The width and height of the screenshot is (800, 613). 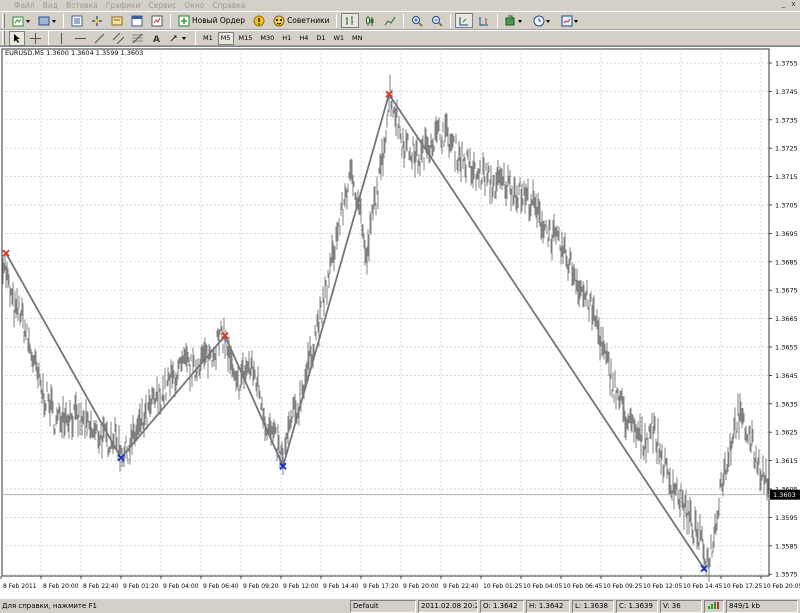 What do you see at coordinates (80, 38) in the screenshot?
I see `horizontal-line-icon` at bounding box center [80, 38].